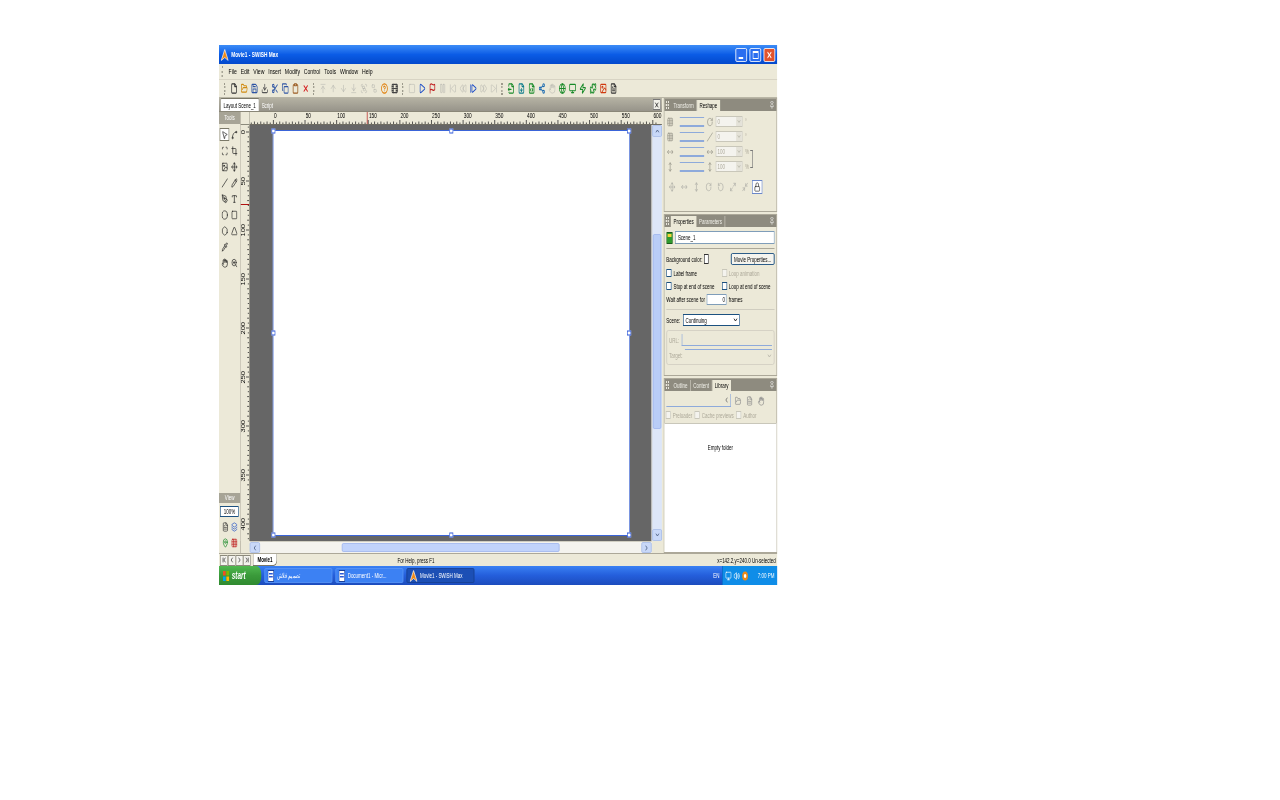 Image resolution: width=1280 pixels, height=800 pixels. Describe the element at coordinates (757, 187) in the screenshot. I see `transform-tool-button` at that location.